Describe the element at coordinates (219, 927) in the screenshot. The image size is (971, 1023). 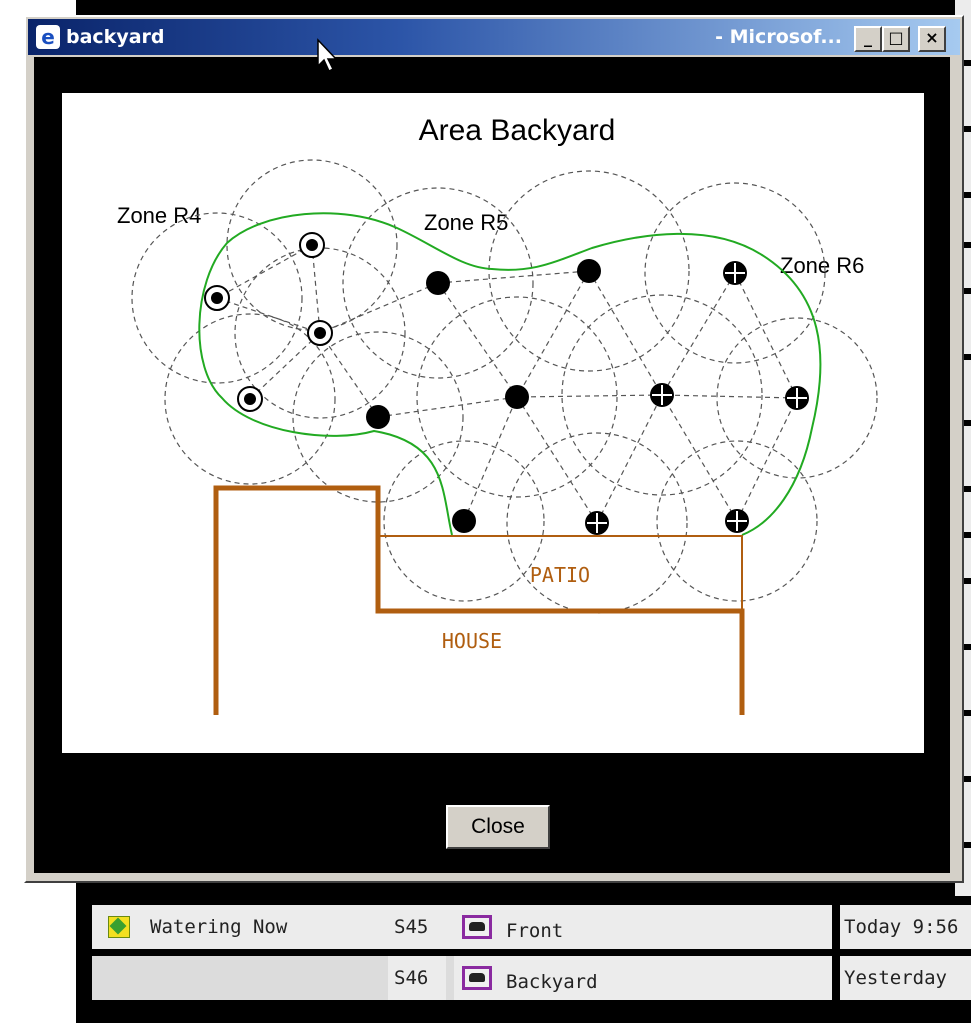
I see `status-text: Watering Now` at that location.